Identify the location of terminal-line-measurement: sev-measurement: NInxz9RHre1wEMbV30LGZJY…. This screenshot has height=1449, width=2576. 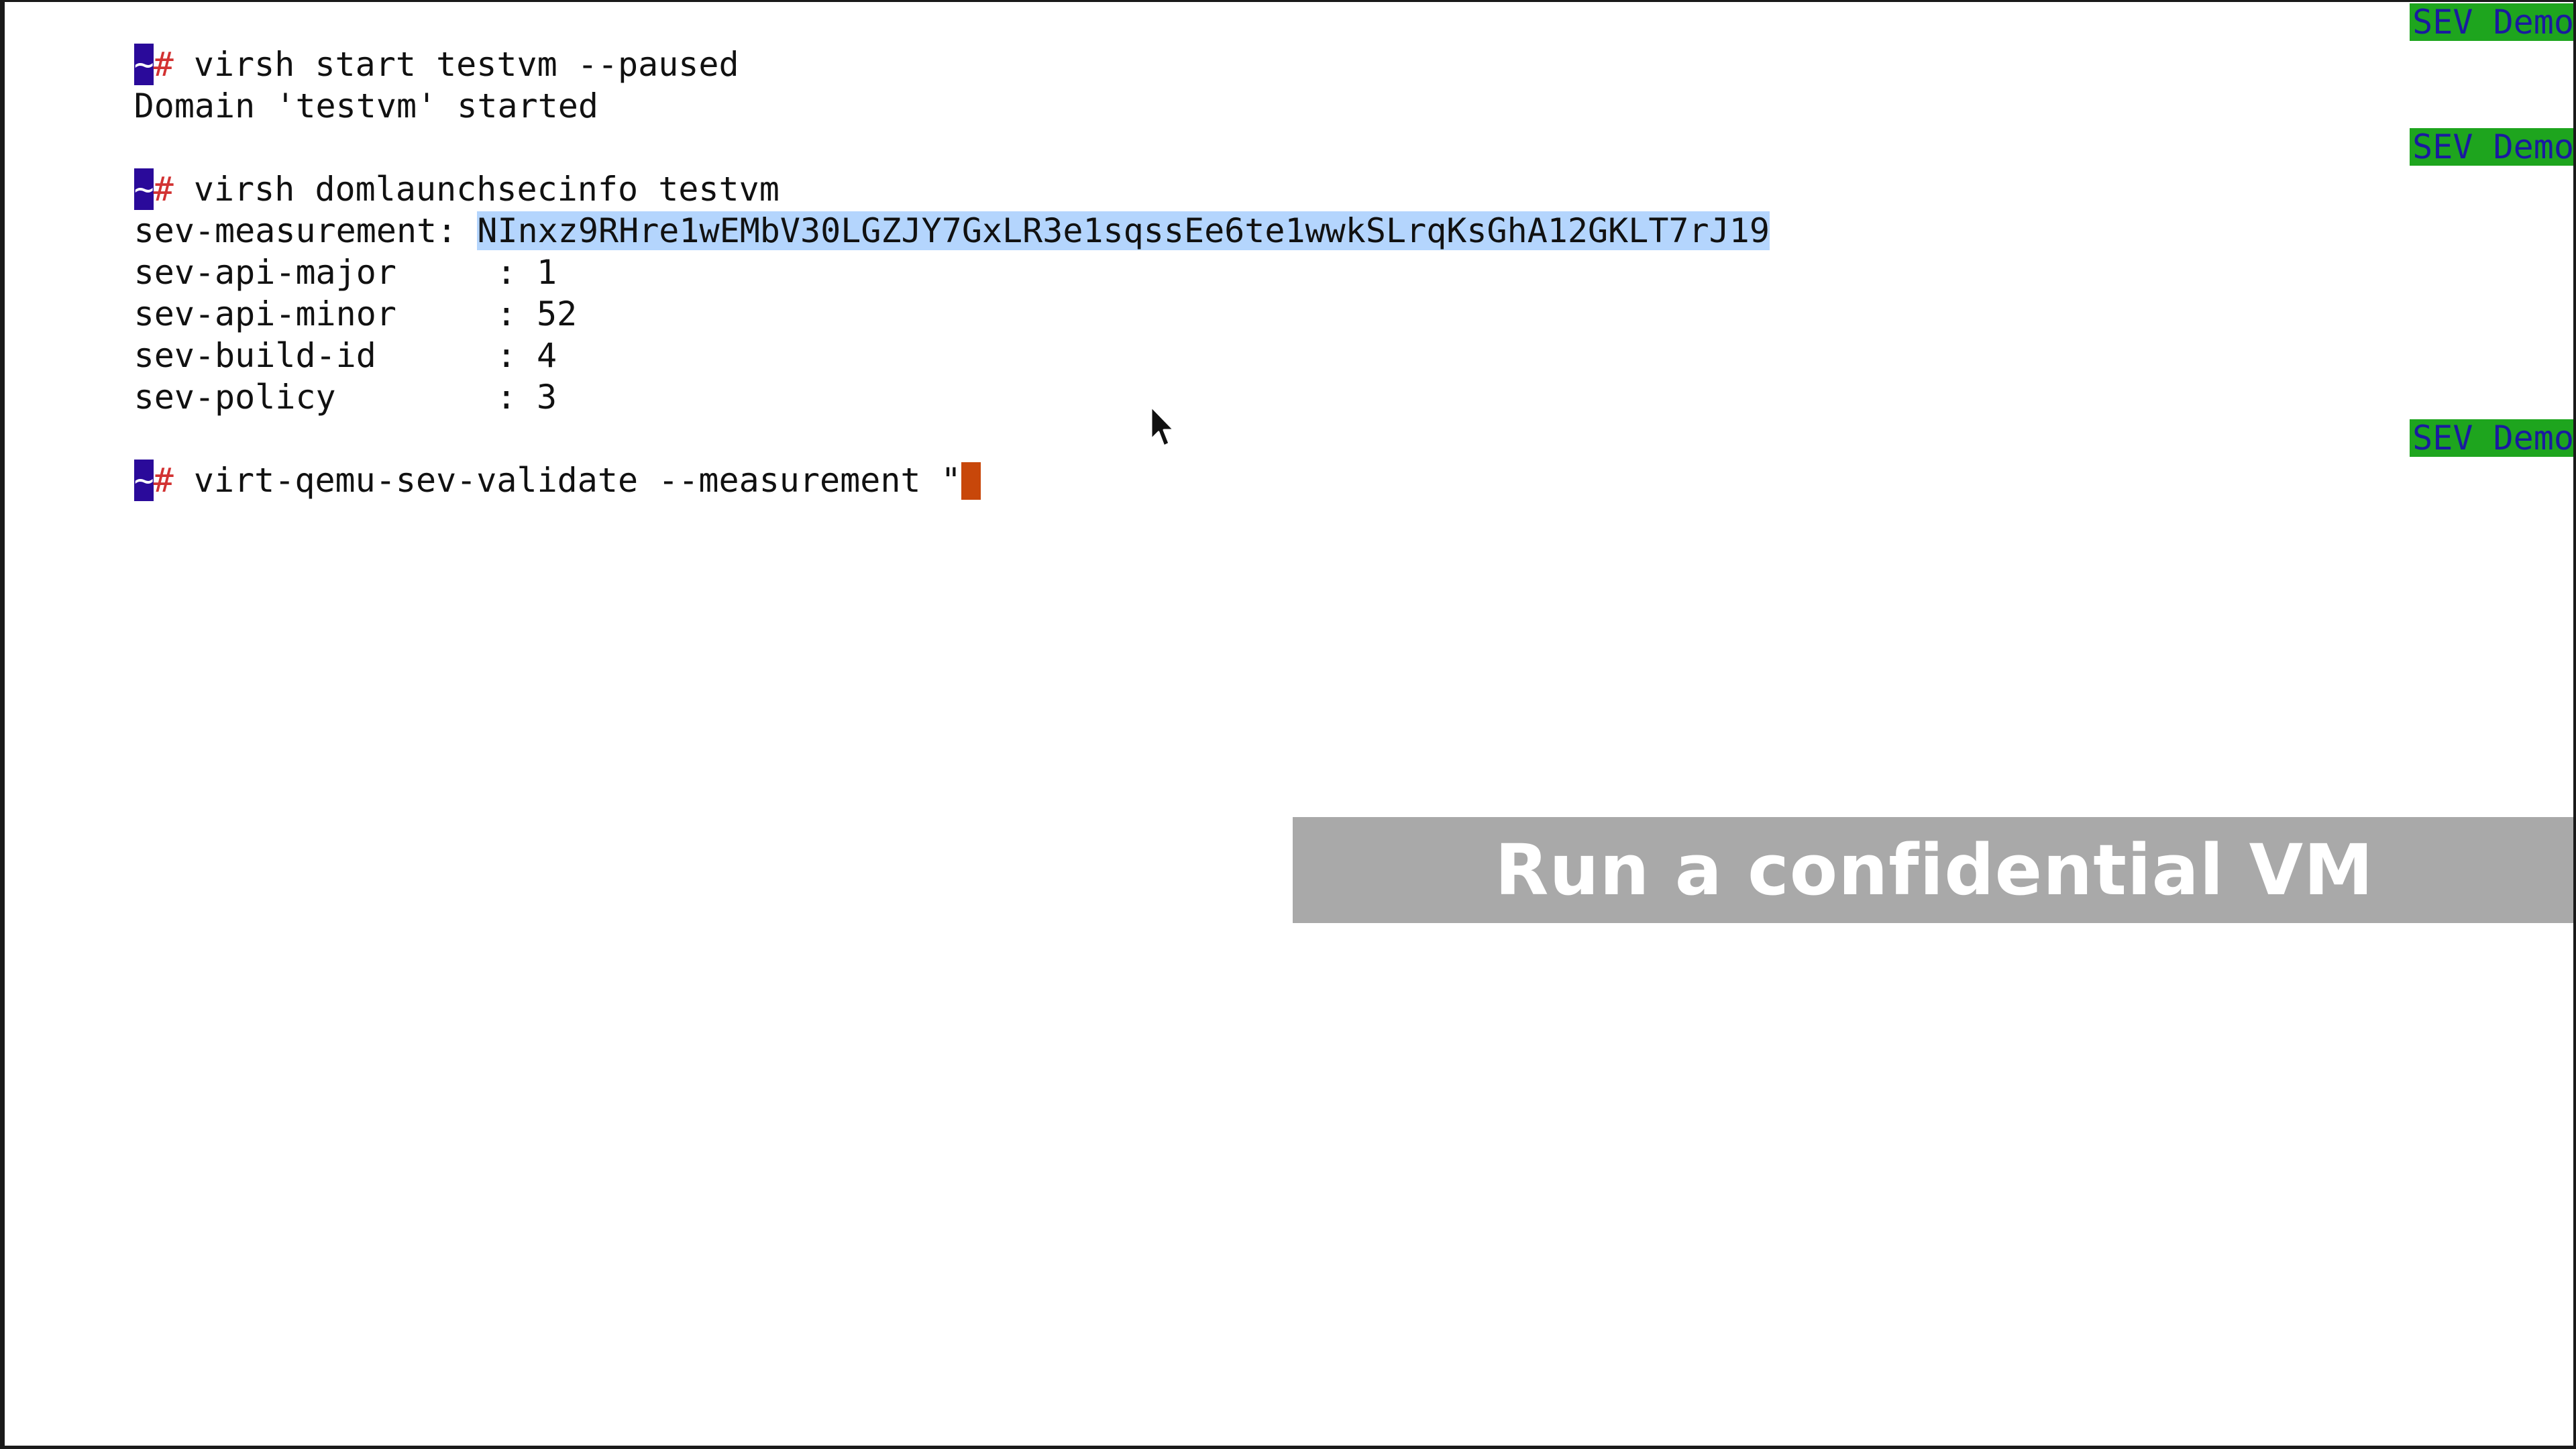
(1293, 209).